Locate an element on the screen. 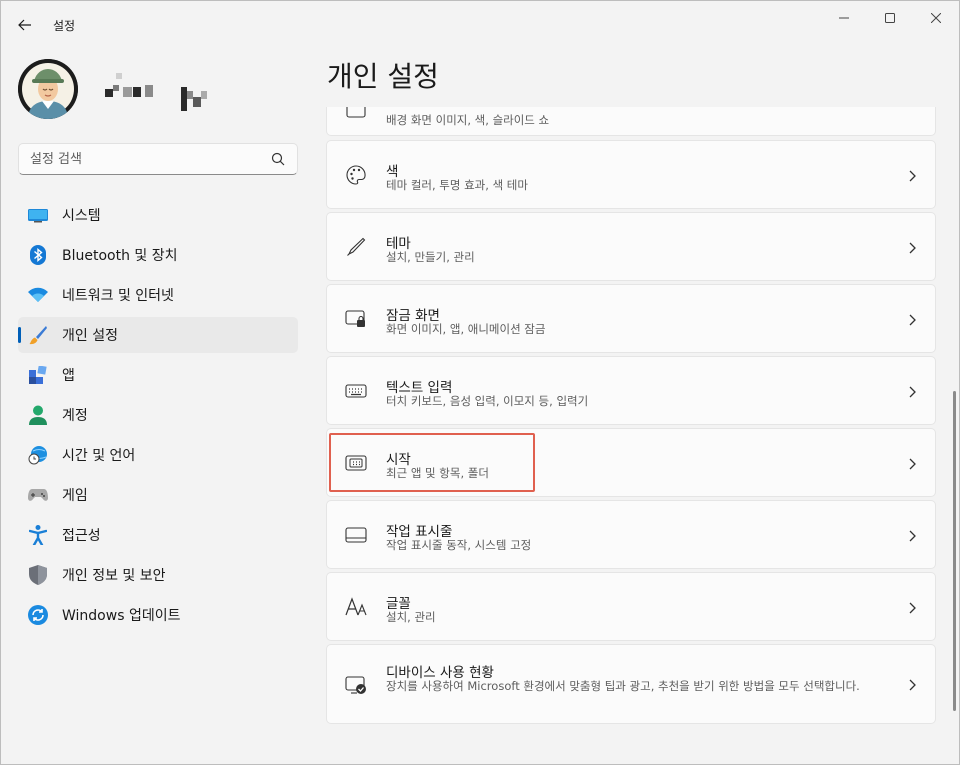 The image size is (960, 765). search-box is located at coordinates (158, 159).